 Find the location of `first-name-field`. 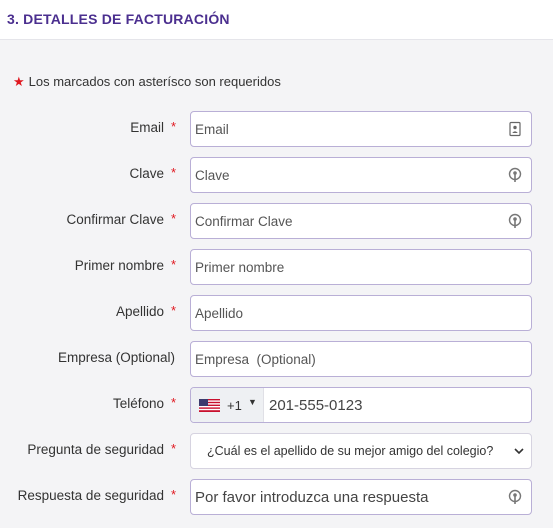

first-name-field is located at coordinates (361, 267).